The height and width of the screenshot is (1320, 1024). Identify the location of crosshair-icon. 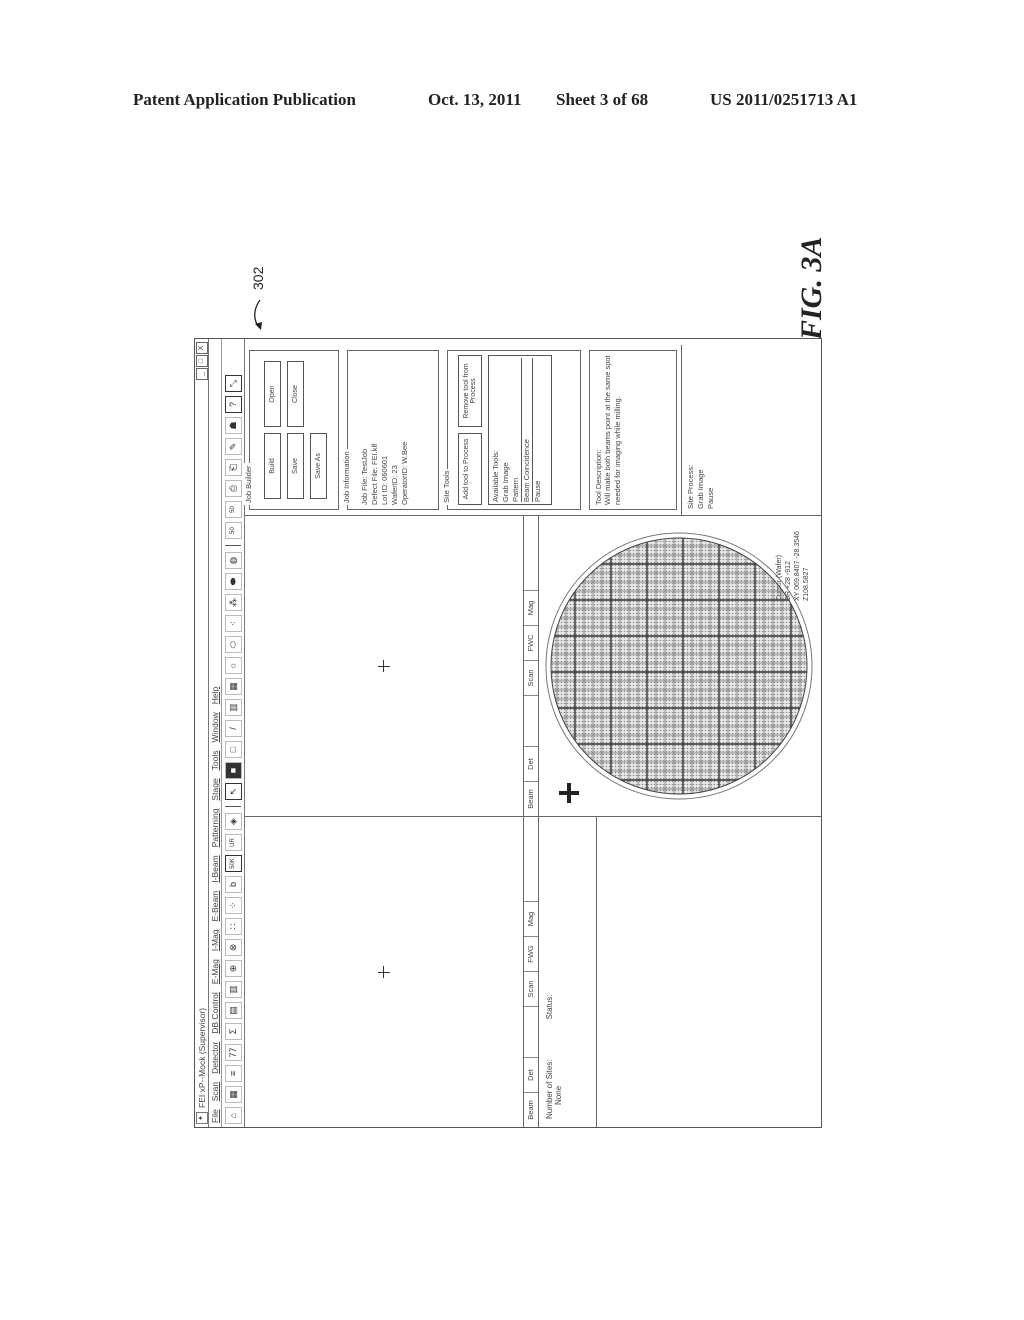
(384, 666).